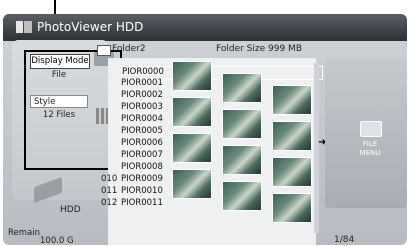 The image size is (409, 246). I want to click on folder-icon, so click(104, 50).